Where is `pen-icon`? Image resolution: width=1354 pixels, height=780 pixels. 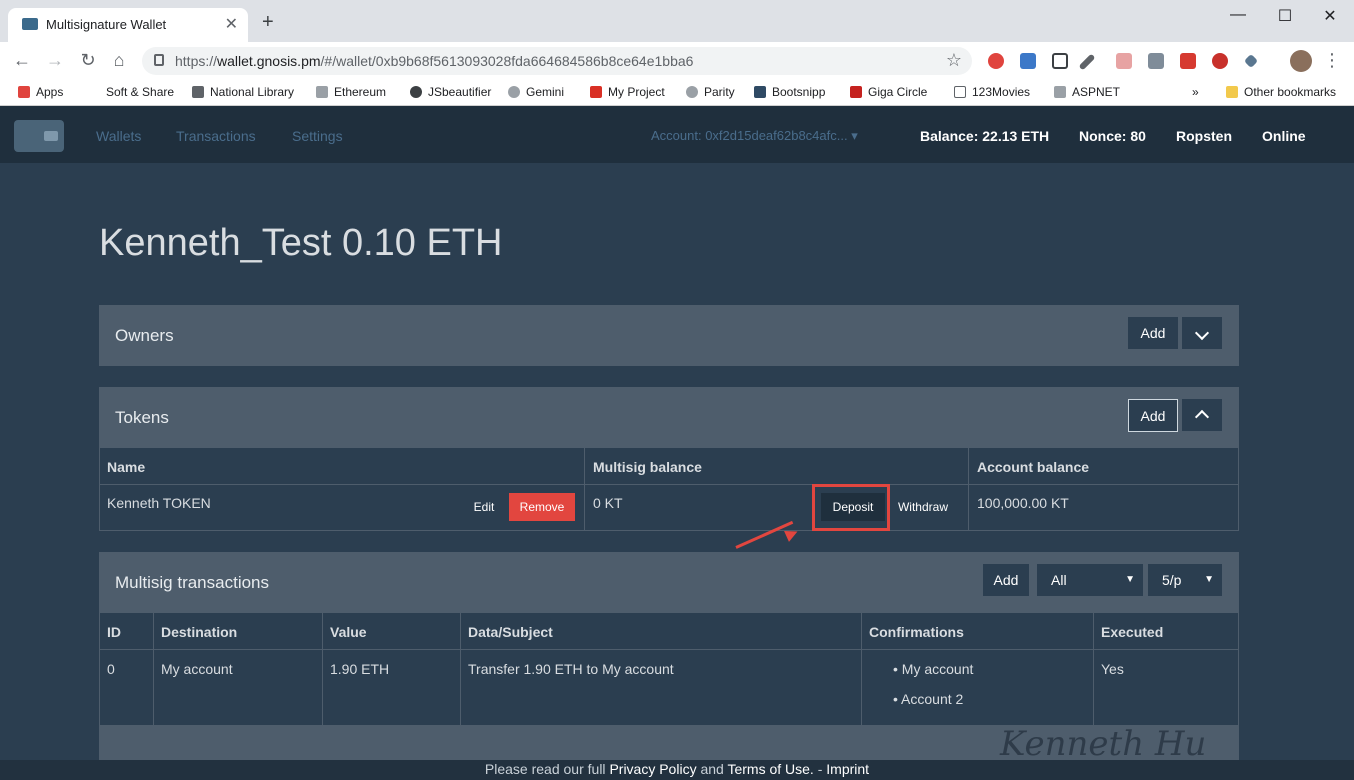
pen-icon is located at coordinates (1087, 62).